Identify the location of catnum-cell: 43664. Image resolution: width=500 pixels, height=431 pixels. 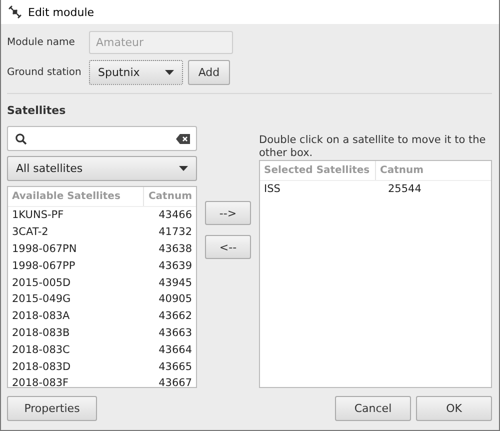
(175, 350).